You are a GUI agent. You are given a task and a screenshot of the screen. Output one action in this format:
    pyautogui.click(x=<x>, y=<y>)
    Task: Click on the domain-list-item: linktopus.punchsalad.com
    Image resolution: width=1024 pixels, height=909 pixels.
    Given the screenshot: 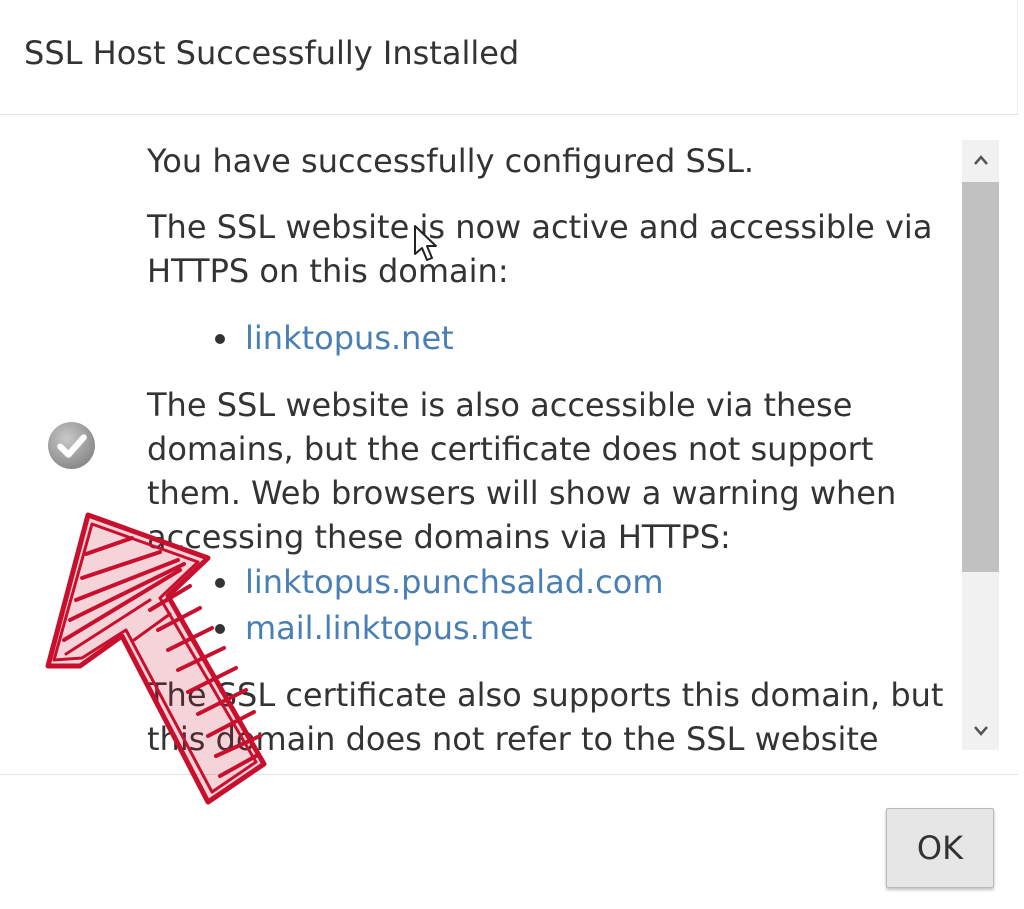 What is the action you would take?
    pyautogui.click(x=581, y=582)
    